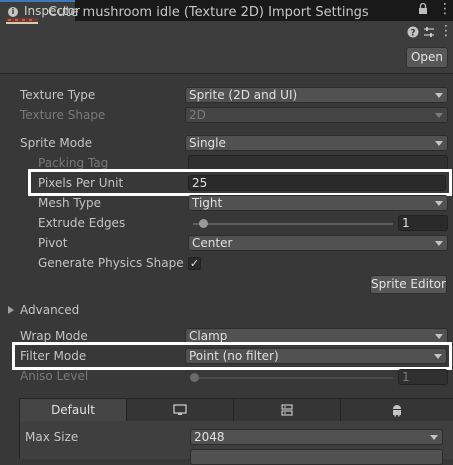  What do you see at coordinates (423, 223) in the screenshot?
I see `extrude-edges-field: 1` at bounding box center [423, 223].